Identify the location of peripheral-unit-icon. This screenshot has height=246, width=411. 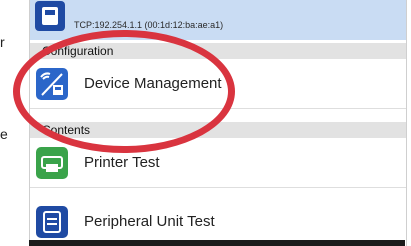
(52, 222).